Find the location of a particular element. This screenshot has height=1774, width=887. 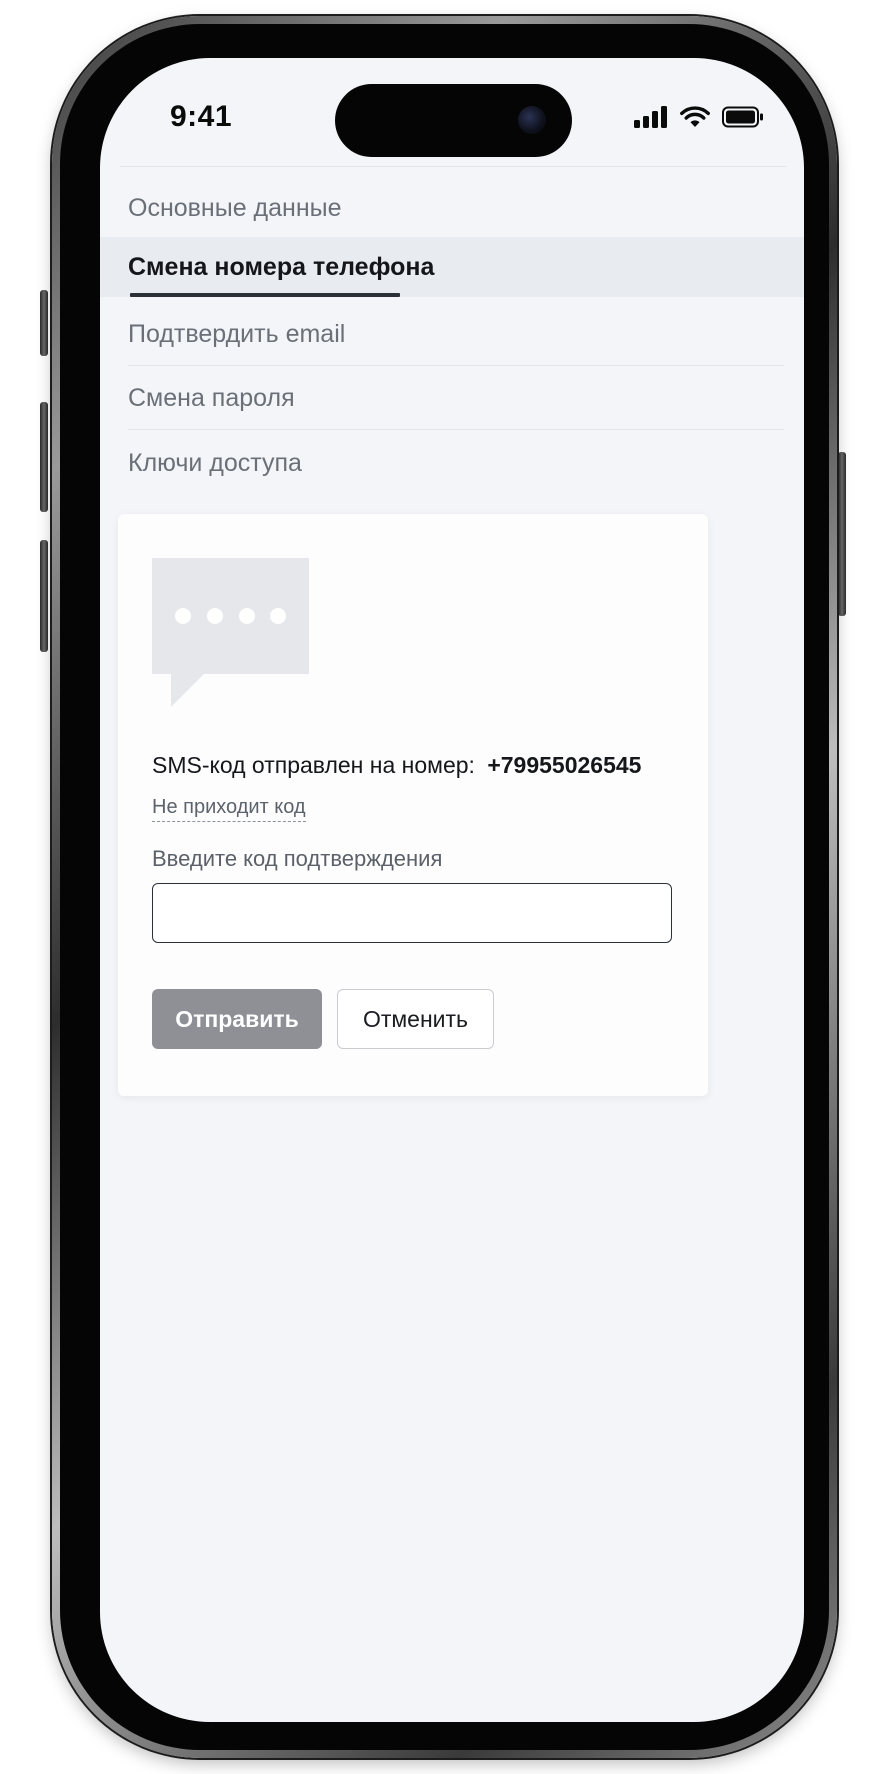

camera-icon is located at coordinates (532, 120).